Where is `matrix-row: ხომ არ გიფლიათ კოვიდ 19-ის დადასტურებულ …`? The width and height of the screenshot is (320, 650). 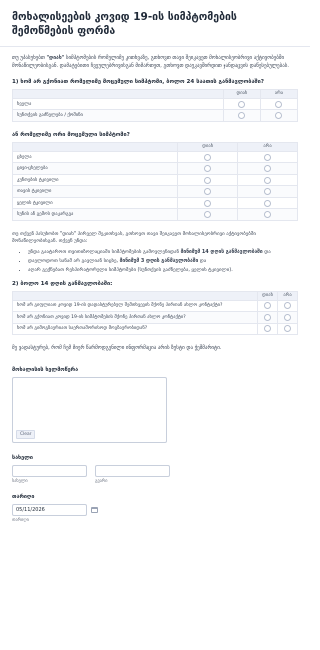 matrix-row: ხომ არ გიფლიათ კოვიდ 19-ის დადასტურებულ … is located at coordinates (154, 306).